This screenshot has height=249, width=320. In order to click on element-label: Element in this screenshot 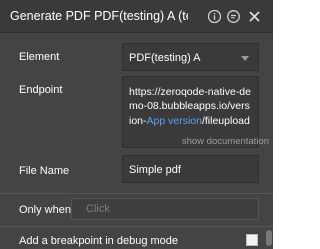, I will do `click(39, 57)`.